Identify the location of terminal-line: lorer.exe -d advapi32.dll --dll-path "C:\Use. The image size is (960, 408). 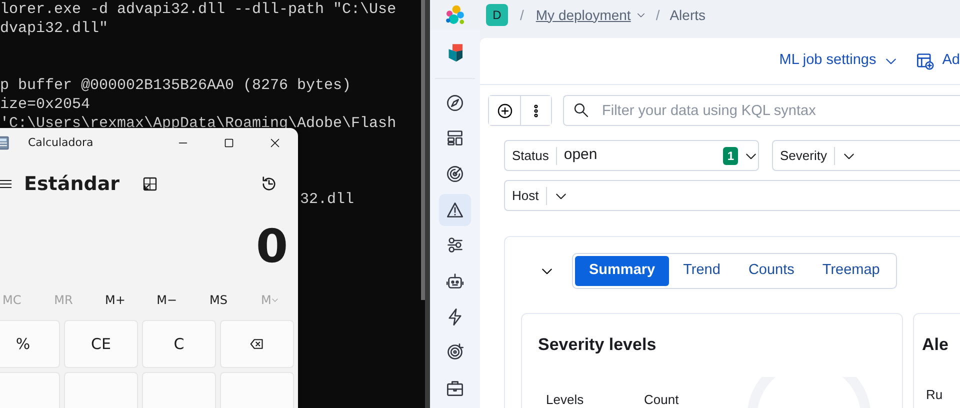
(198, 9).